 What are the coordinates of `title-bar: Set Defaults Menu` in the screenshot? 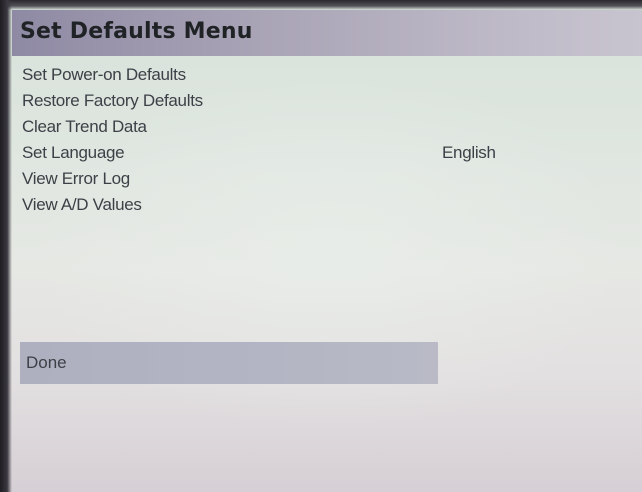 It's located at (327, 33).